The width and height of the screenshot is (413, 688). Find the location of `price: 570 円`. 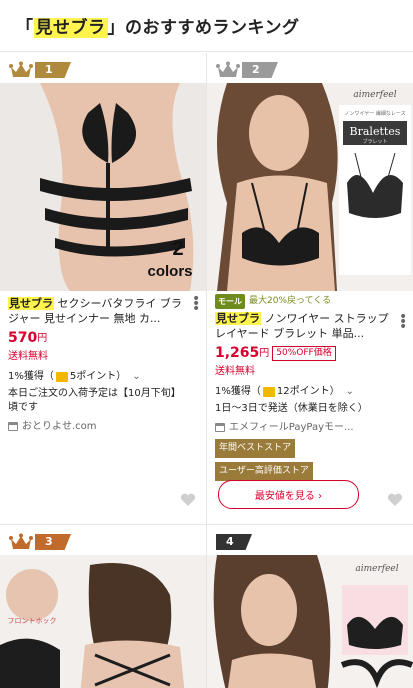

price: 570 円 is located at coordinates (28, 338).